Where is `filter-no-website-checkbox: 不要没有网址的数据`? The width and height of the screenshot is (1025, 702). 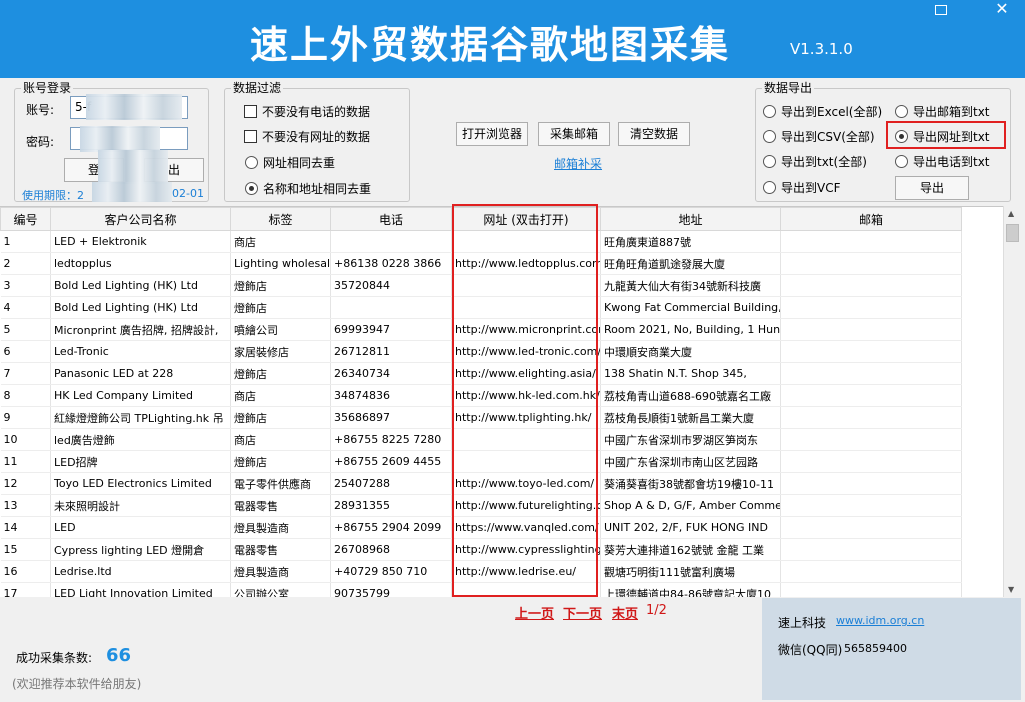 filter-no-website-checkbox: 不要没有网址的数据 is located at coordinates (307, 136).